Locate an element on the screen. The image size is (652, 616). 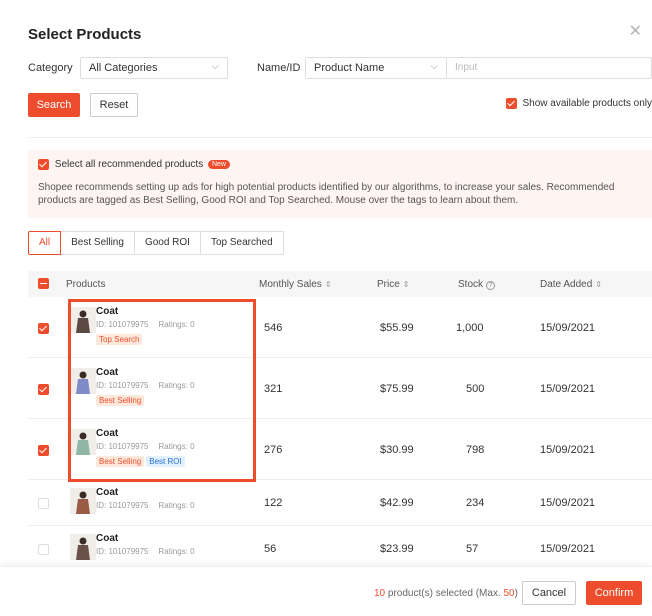
monthly-sales-value: 122 is located at coordinates (273, 503).